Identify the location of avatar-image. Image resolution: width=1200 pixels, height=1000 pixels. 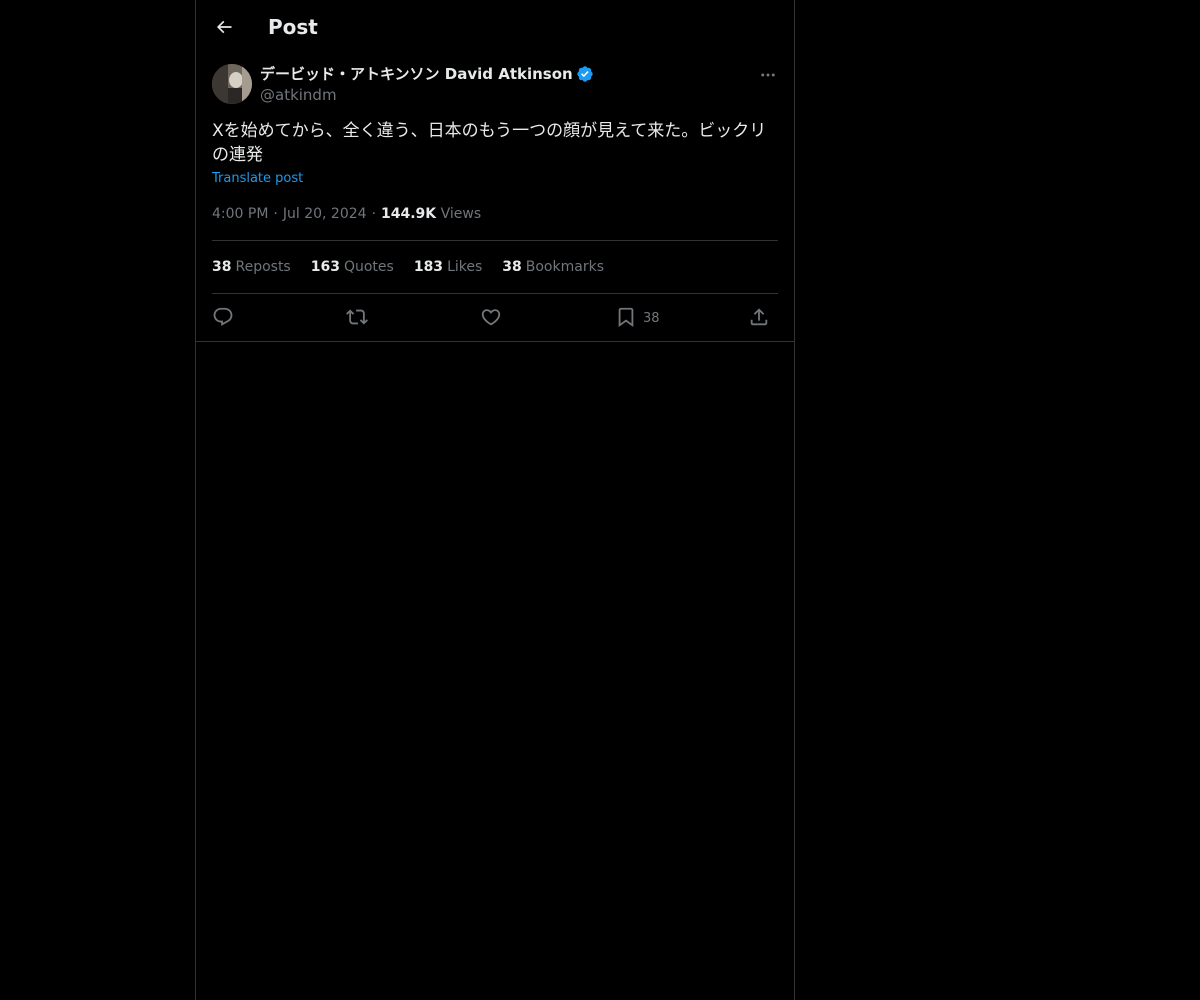
(232, 84).